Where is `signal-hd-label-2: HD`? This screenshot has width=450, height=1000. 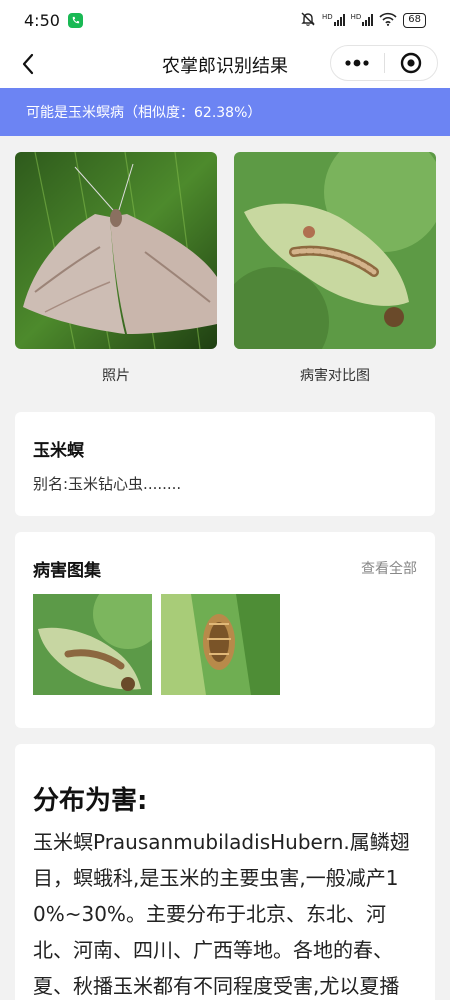
signal-hd-label-2: HD is located at coordinates (356, 17).